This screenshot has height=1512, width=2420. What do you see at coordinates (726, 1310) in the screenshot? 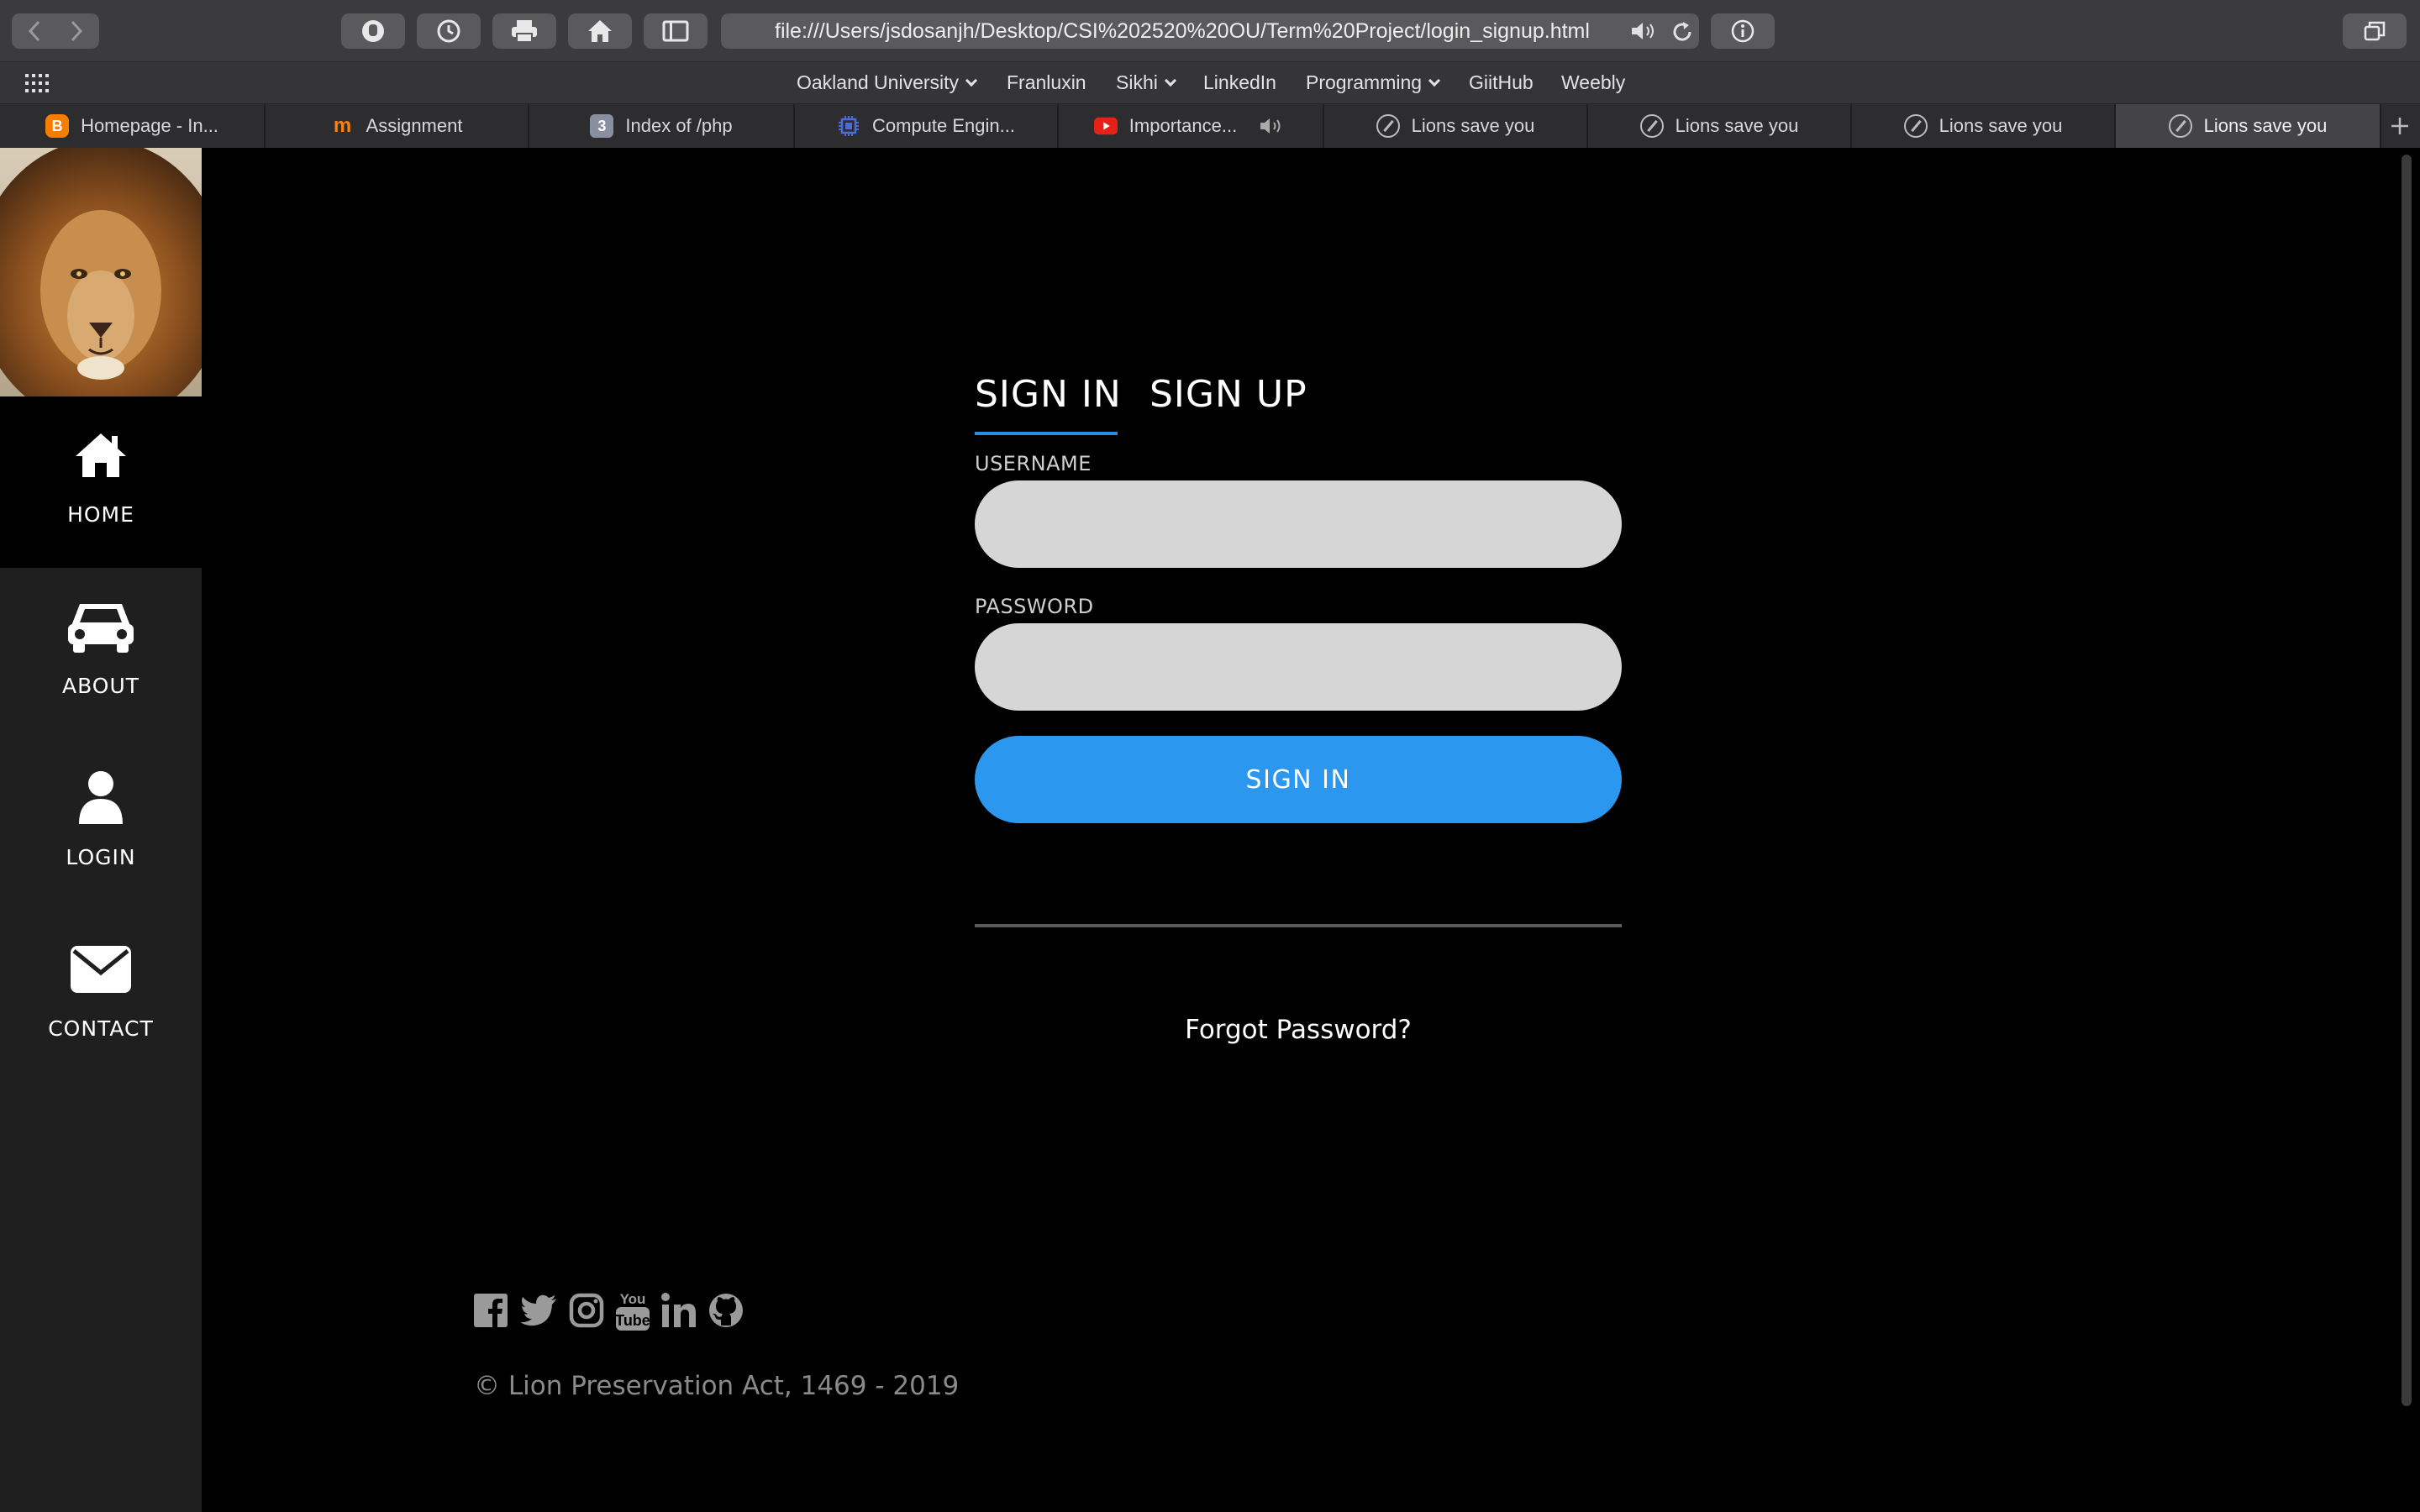
I see `github-icon` at bounding box center [726, 1310].